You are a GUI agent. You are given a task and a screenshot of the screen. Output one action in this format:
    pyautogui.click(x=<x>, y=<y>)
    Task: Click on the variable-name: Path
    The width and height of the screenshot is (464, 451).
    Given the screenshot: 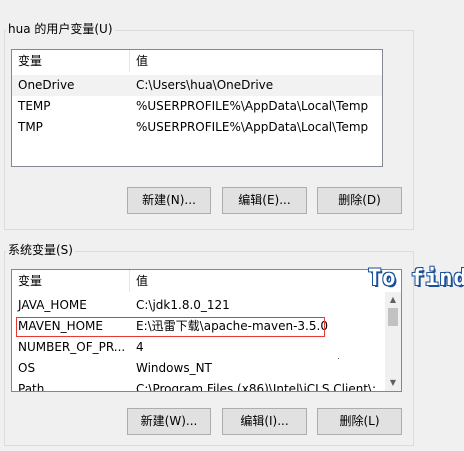 What is the action you would take?
    pyautogui.click(x=31, y=387)
    